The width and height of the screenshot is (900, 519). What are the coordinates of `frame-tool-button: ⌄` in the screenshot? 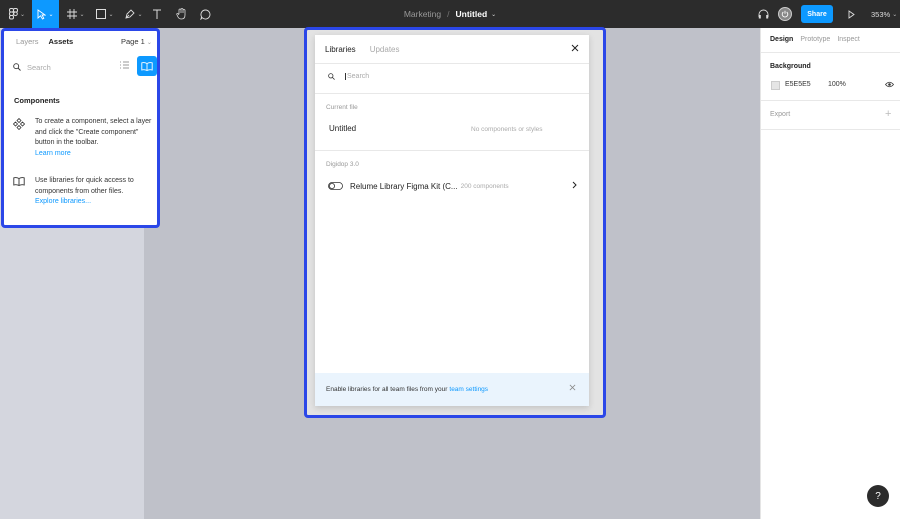 It's located at (76, 14).